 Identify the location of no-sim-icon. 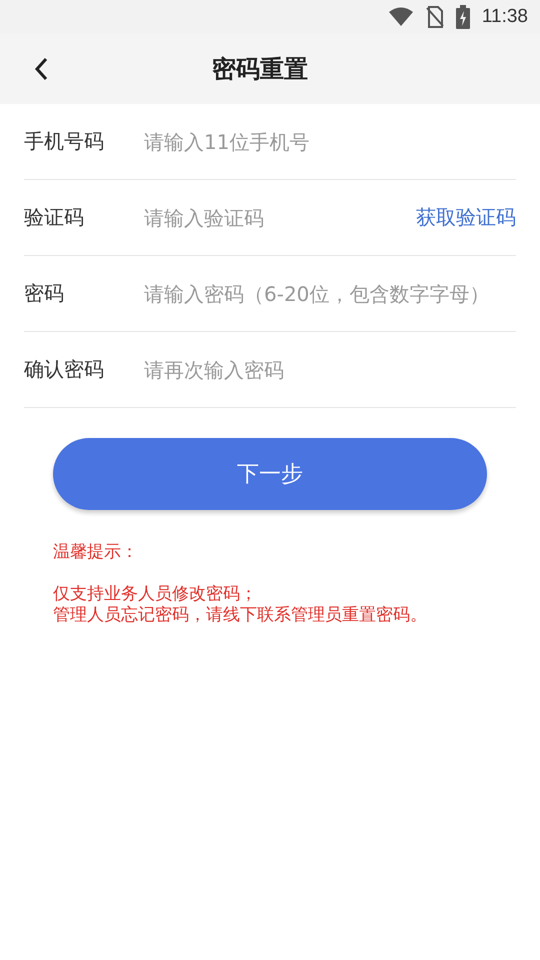
(435, 17).